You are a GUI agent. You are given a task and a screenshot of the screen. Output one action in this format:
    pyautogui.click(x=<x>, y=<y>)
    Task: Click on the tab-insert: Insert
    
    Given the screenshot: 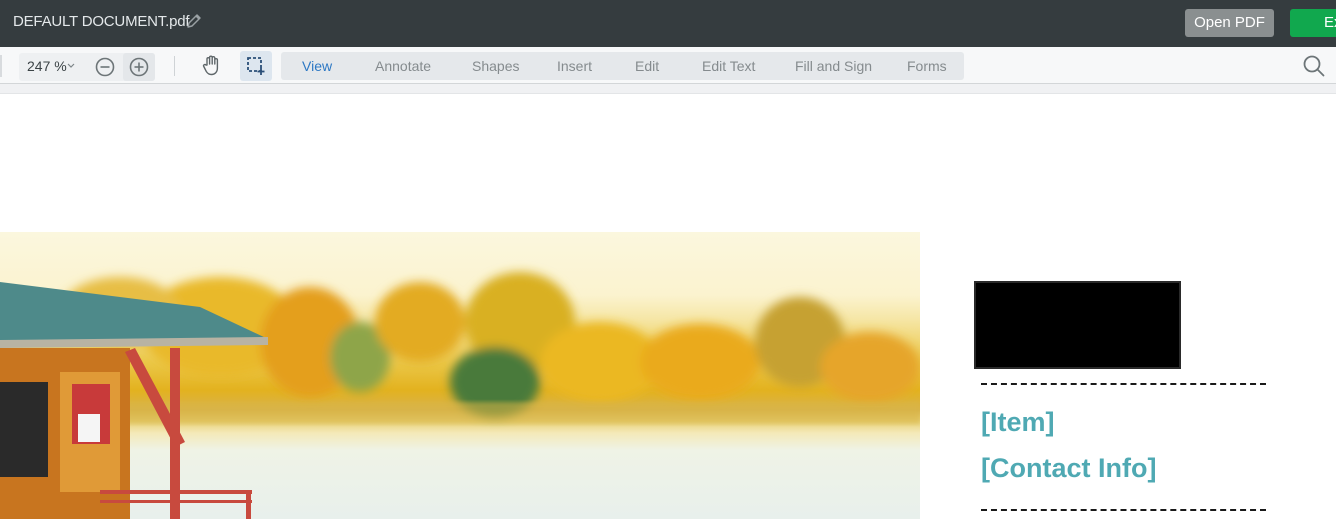 What is the action you would take?
    pyautogui.click(x=574, y=66)
    